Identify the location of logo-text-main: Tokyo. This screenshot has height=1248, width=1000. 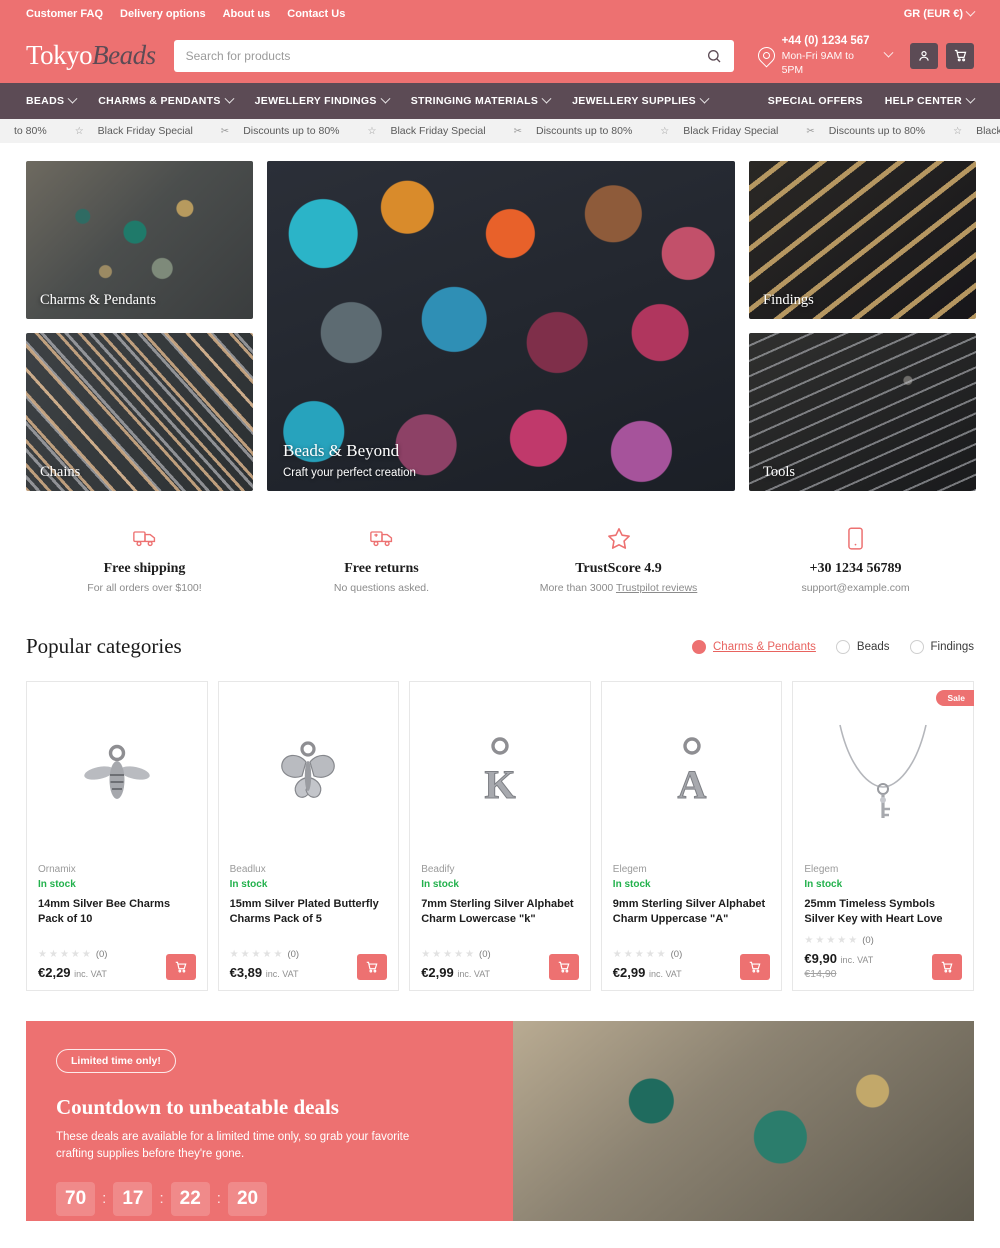
(59, 55).